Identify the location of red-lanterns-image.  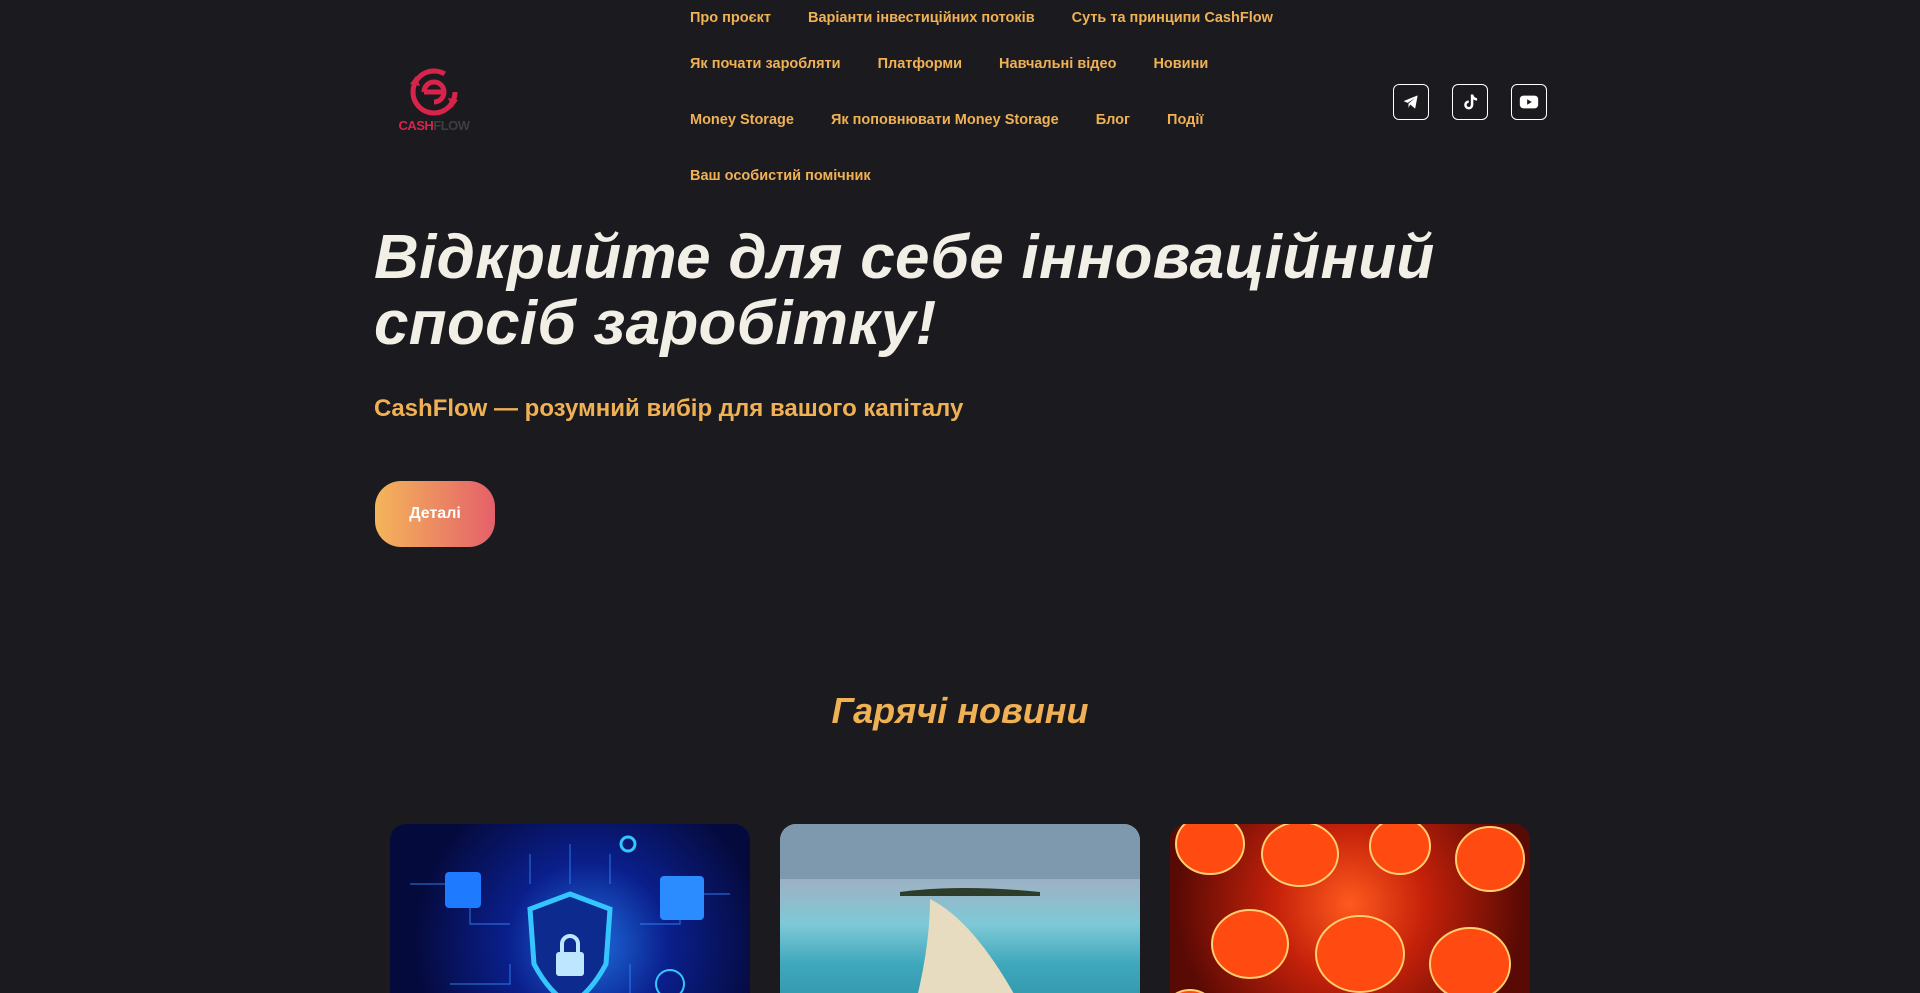
(1350, 908).